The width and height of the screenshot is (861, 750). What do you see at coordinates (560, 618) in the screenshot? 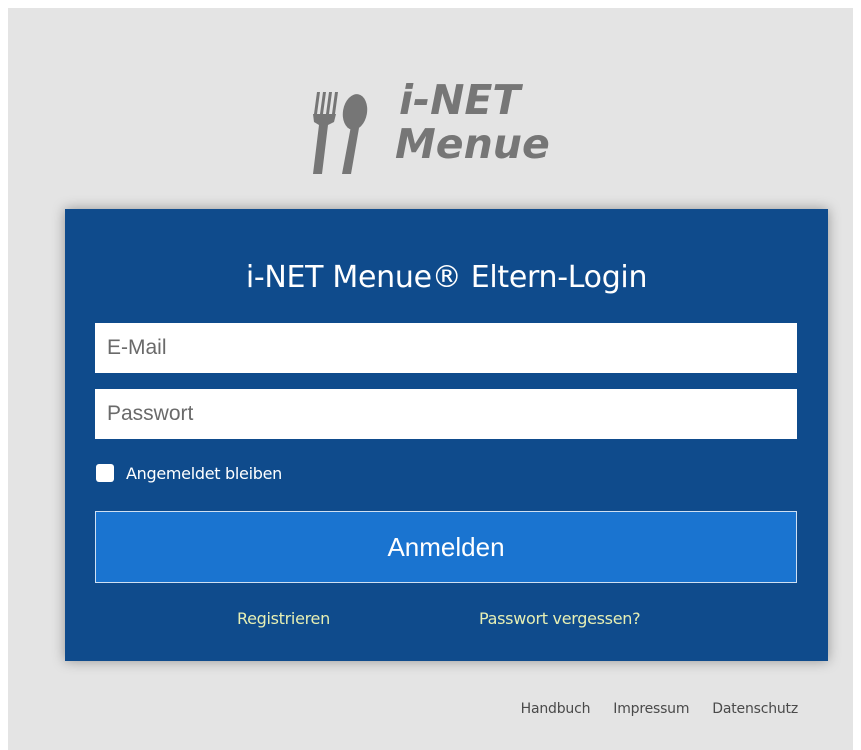
I see `forgot-password-link: Passwort vergessen?` at bounding box center [560, 618].